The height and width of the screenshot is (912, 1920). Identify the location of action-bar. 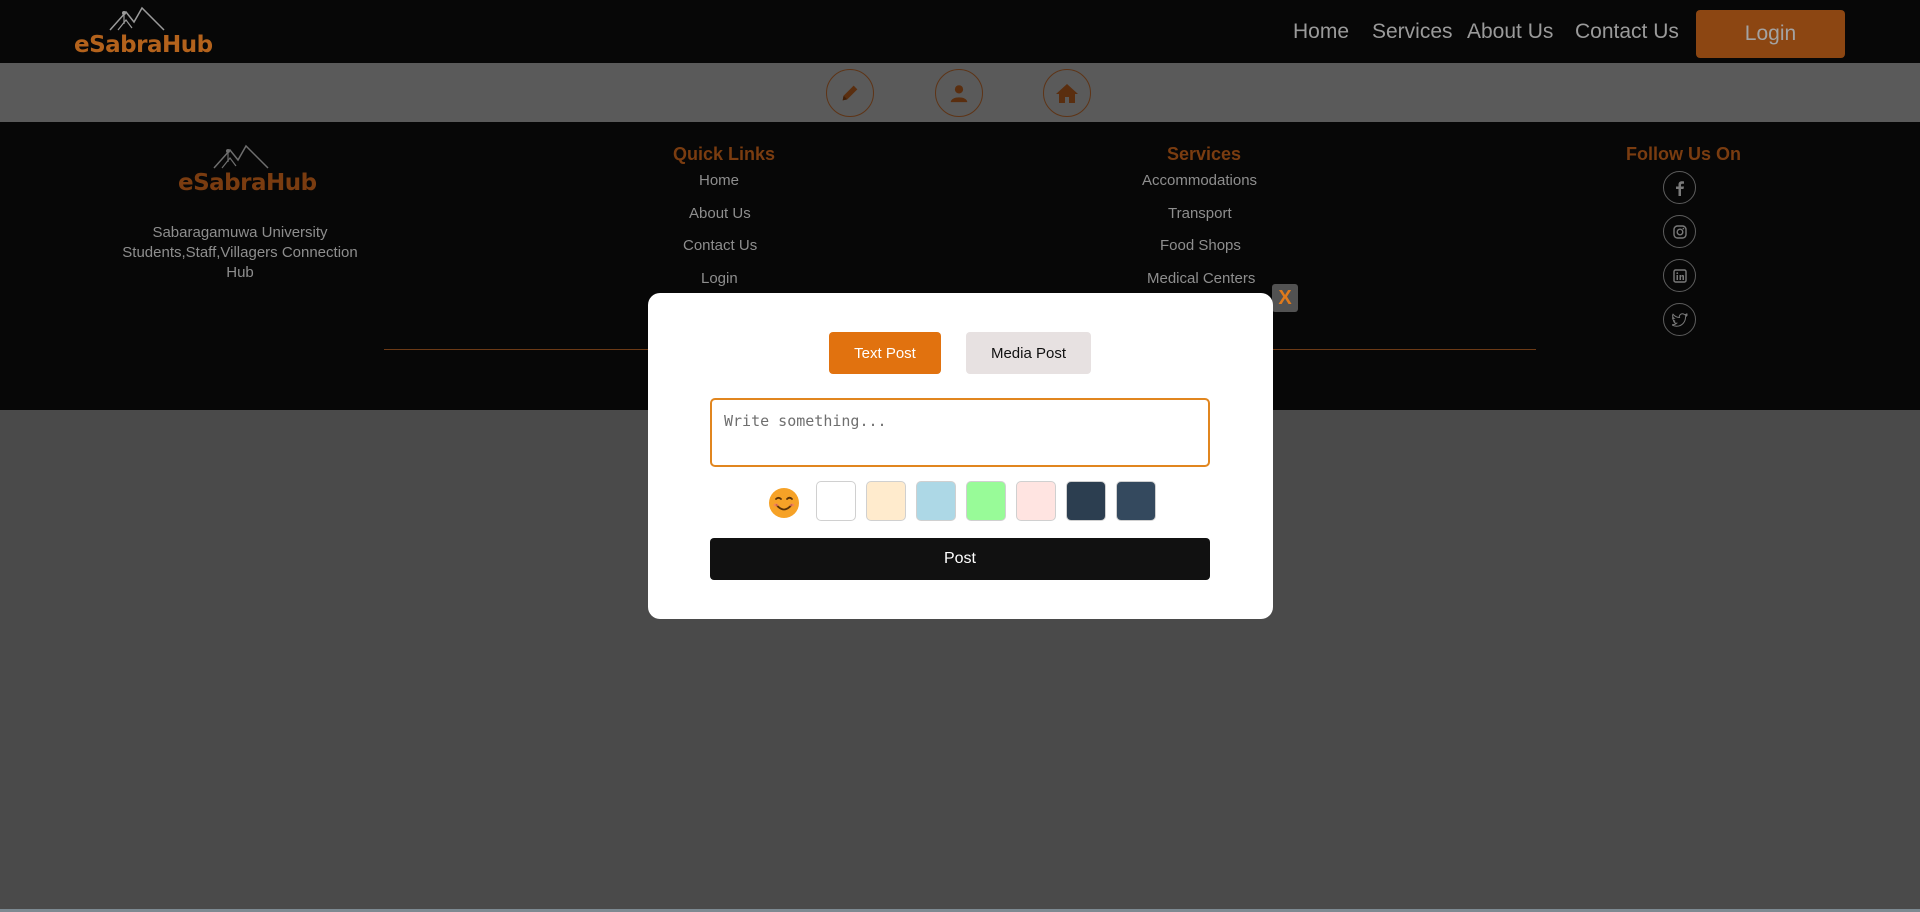
(960, 92).